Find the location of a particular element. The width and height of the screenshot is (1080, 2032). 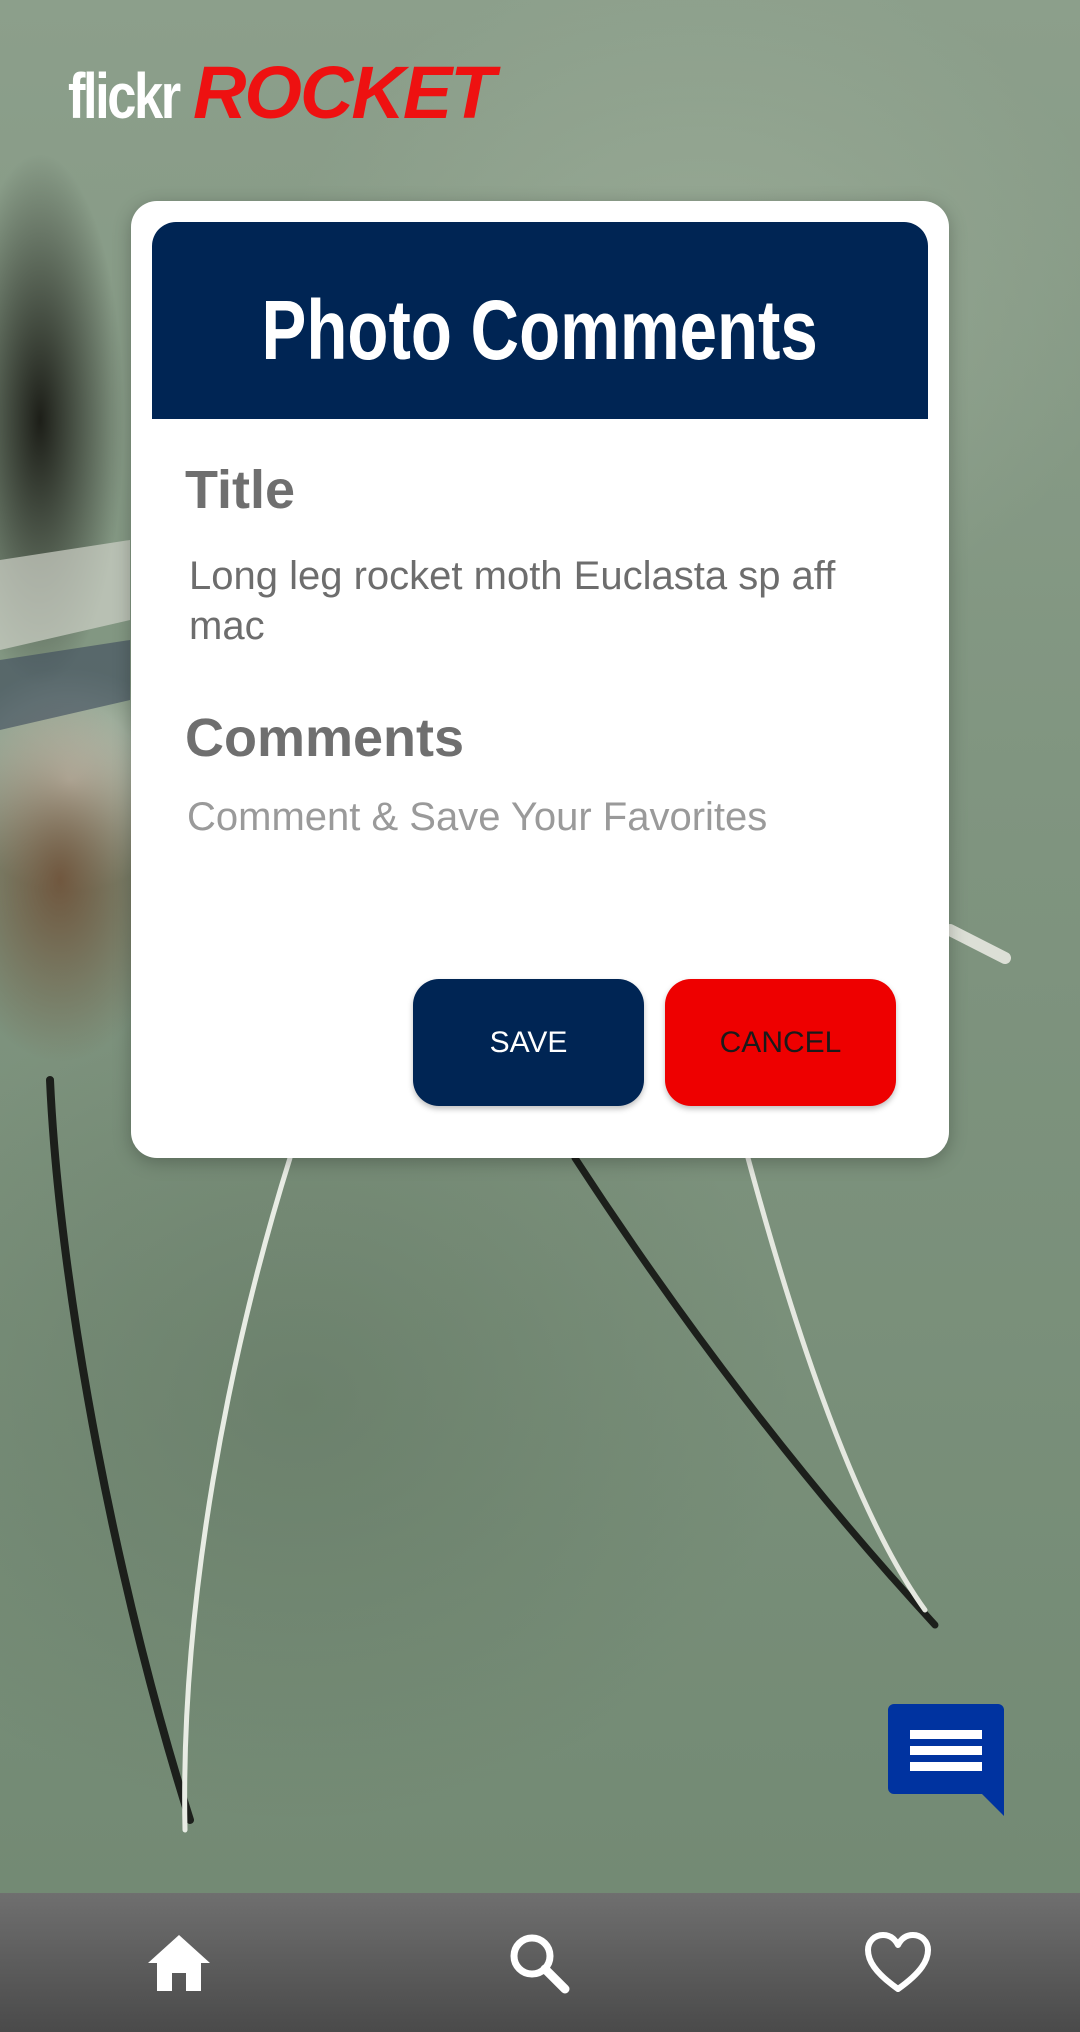

cancel-button: CANCEL is located at coordinates (780, 1042).